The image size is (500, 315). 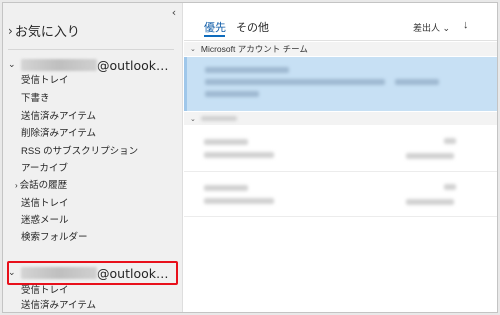 What do you see at coordinates (58, 134) in the screenshot?
I see `folder-deleted: 削除済みアイテム` at bounding box center [58, 134].